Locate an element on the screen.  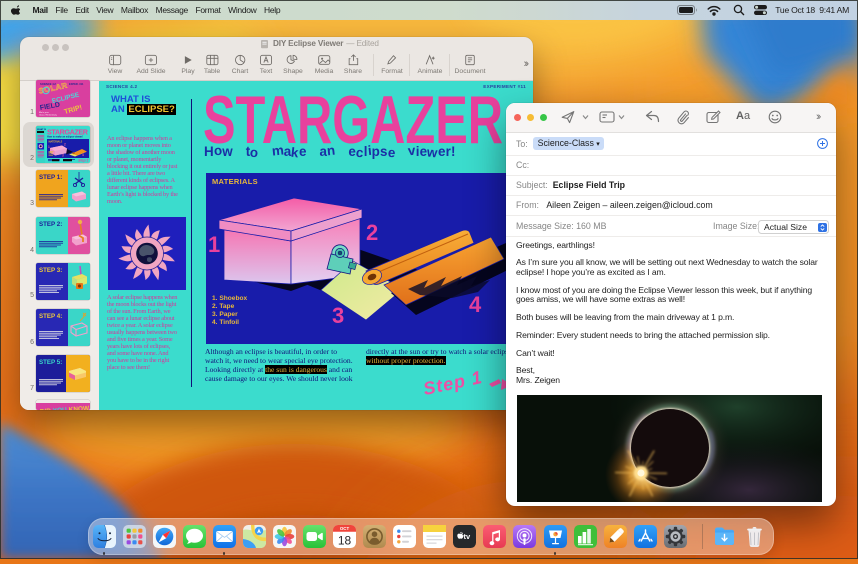
svg-text: STEP 3: is located at coordinates (50, 270).